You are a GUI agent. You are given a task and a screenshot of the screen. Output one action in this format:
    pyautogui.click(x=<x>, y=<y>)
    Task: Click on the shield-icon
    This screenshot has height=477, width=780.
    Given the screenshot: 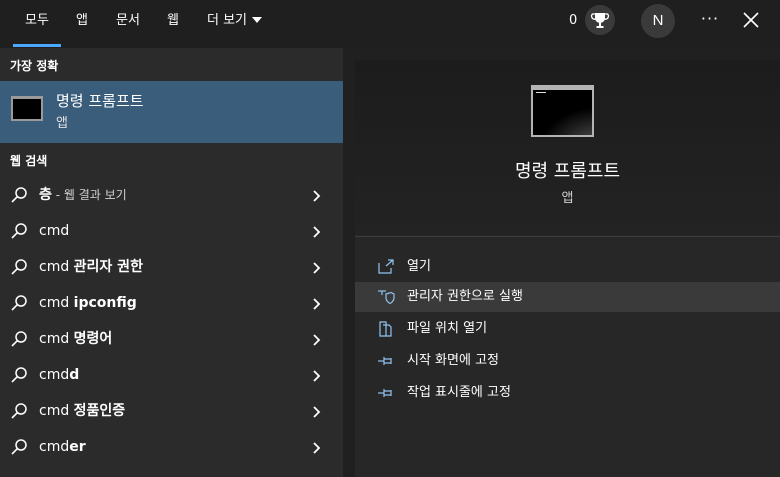 What is the action you would take?
    pyautogui.click(x=386, y=297)
    